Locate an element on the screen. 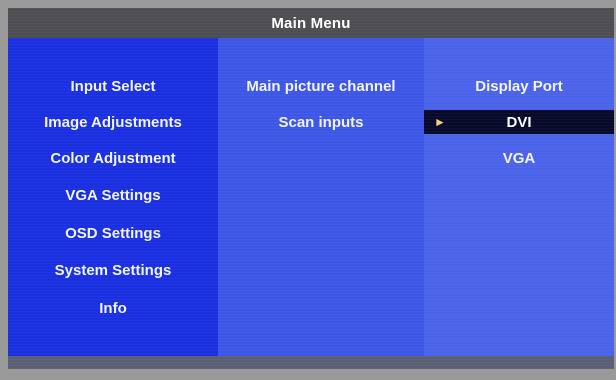  menu-item-label: Info is located at coordinates (113, 308).